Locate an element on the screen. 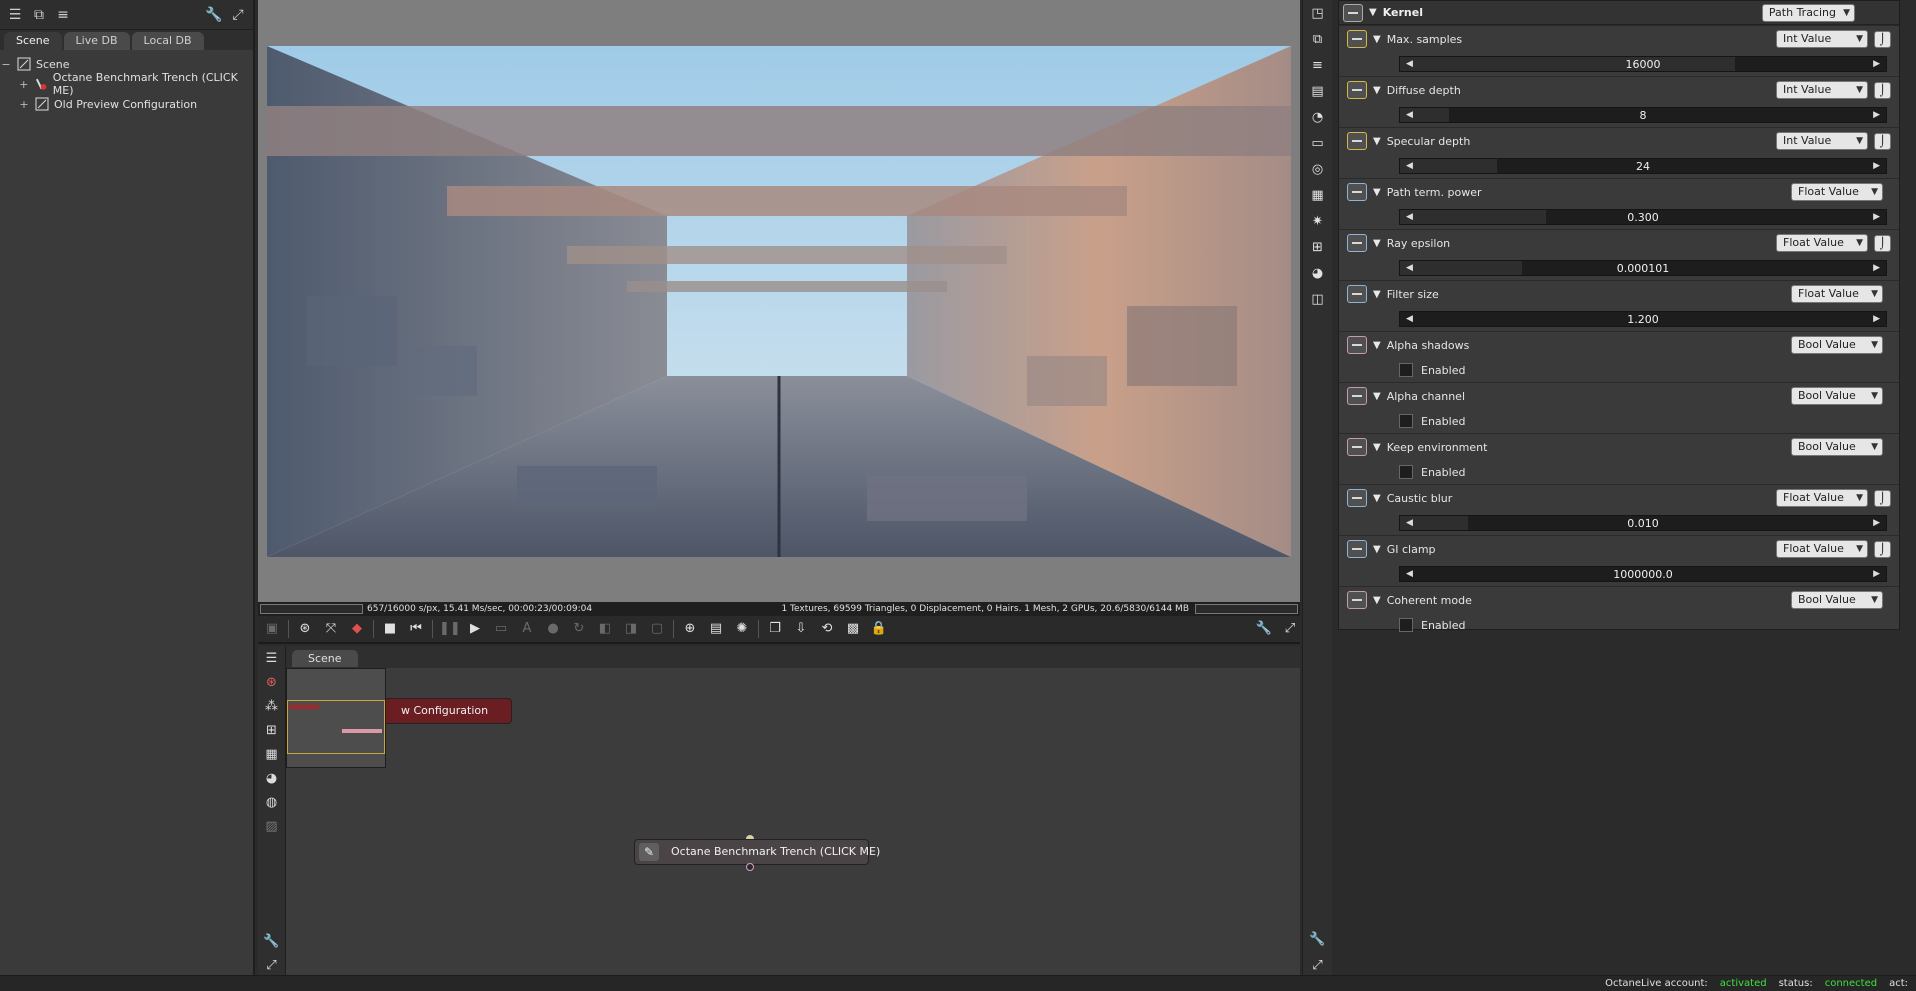  value-slider: ◀ 24 ▶ is located at coordinates (1643, 166).